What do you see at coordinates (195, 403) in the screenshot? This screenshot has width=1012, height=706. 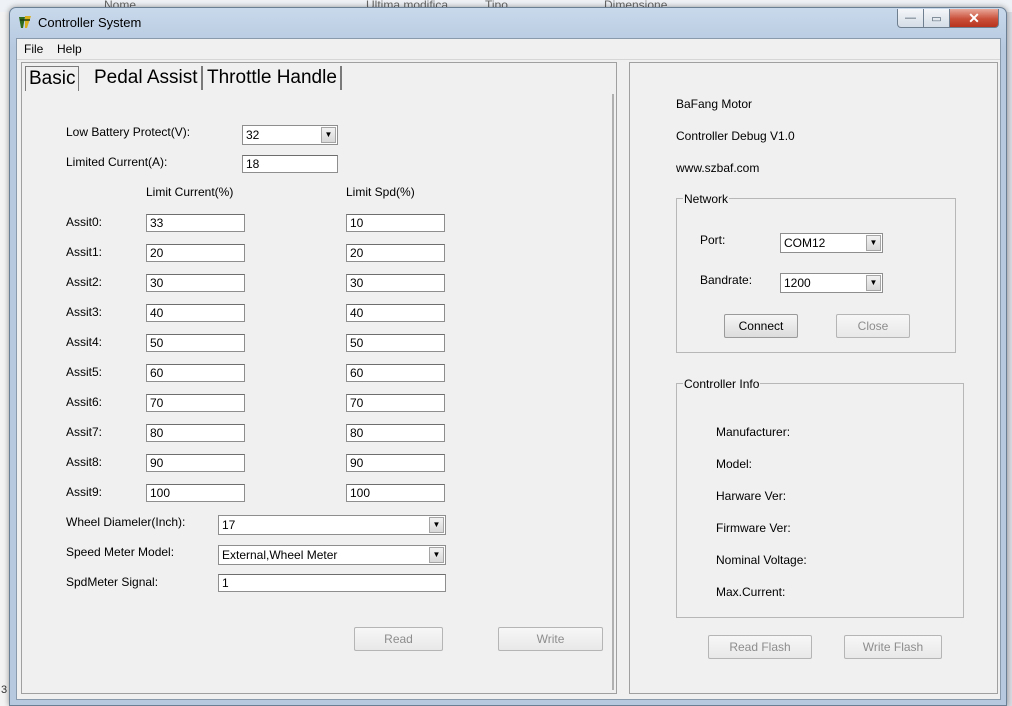 I see `assist-current-input: 70` at bounding box center [195, 403].